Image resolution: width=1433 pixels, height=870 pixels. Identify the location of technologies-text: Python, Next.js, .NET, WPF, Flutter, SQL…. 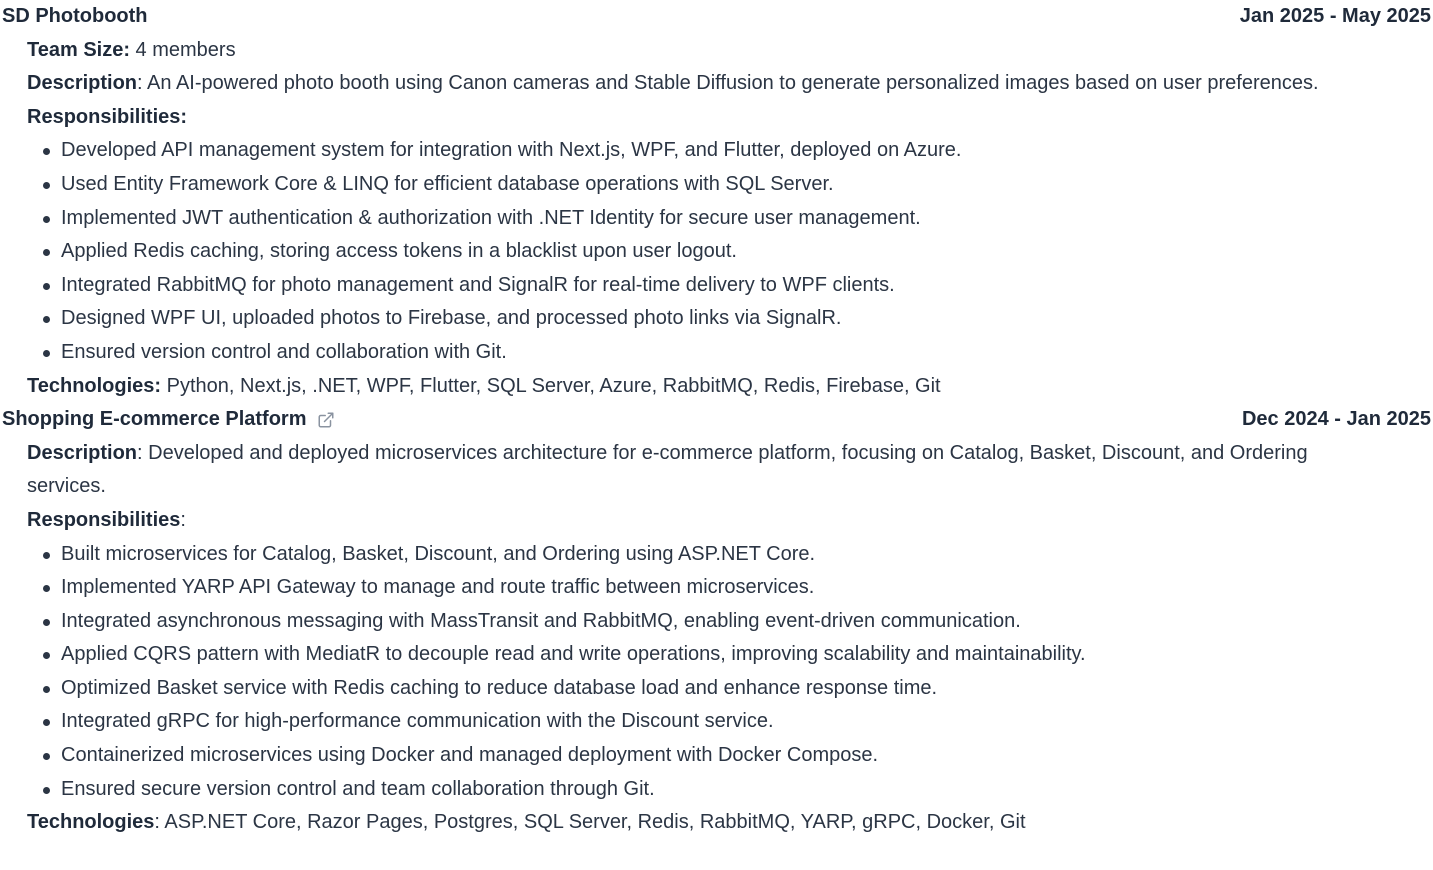
(551, 385).